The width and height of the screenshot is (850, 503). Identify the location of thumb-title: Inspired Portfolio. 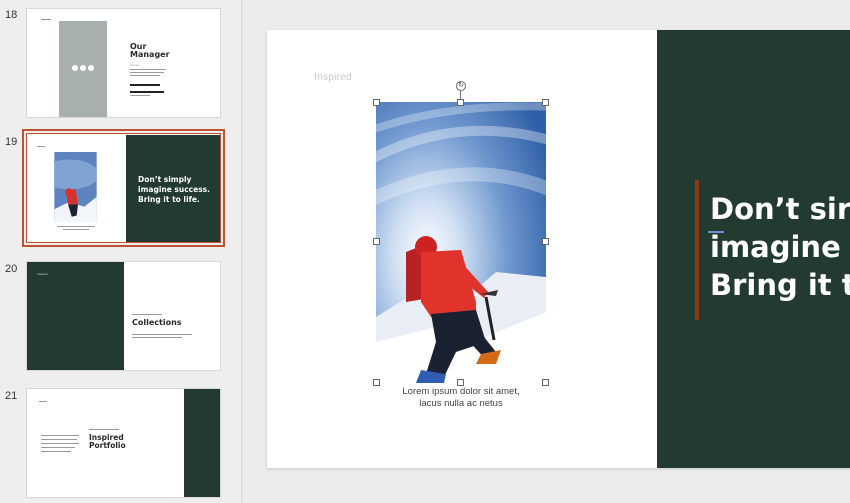
(107, 441).